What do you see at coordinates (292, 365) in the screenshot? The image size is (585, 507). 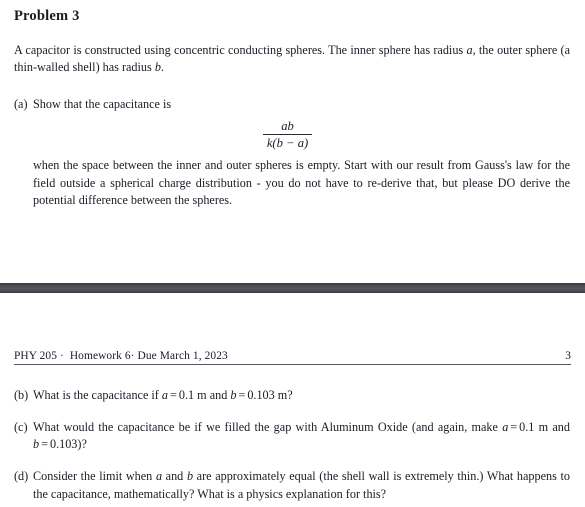 I see `footer-rule` at bounding box center [292, 365].